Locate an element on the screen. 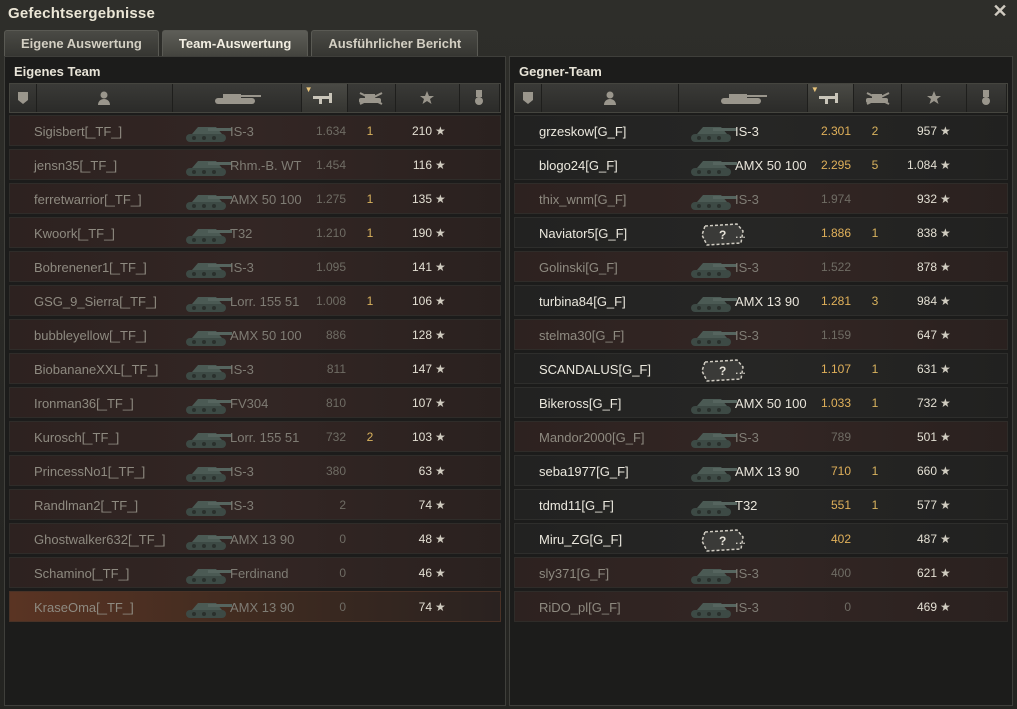 Image resolution: width=1017 pixels, height=709 pixels. player-name: Golinski[G_F] is located at coordinates (578, 267).